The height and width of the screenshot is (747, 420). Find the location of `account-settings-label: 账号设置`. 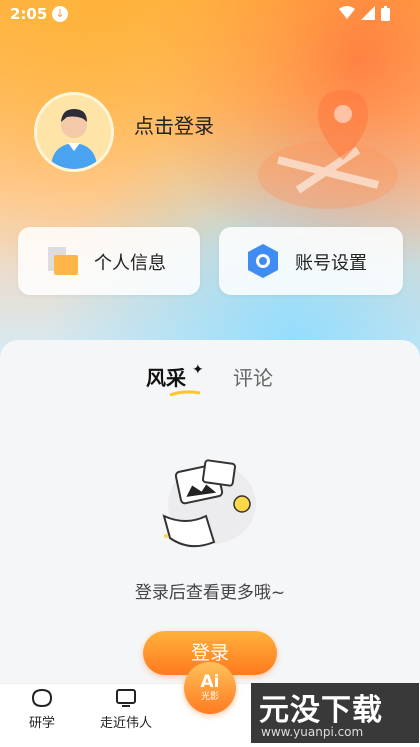

account-settings-label: 账号设置 is located at coordinates (331, 263).